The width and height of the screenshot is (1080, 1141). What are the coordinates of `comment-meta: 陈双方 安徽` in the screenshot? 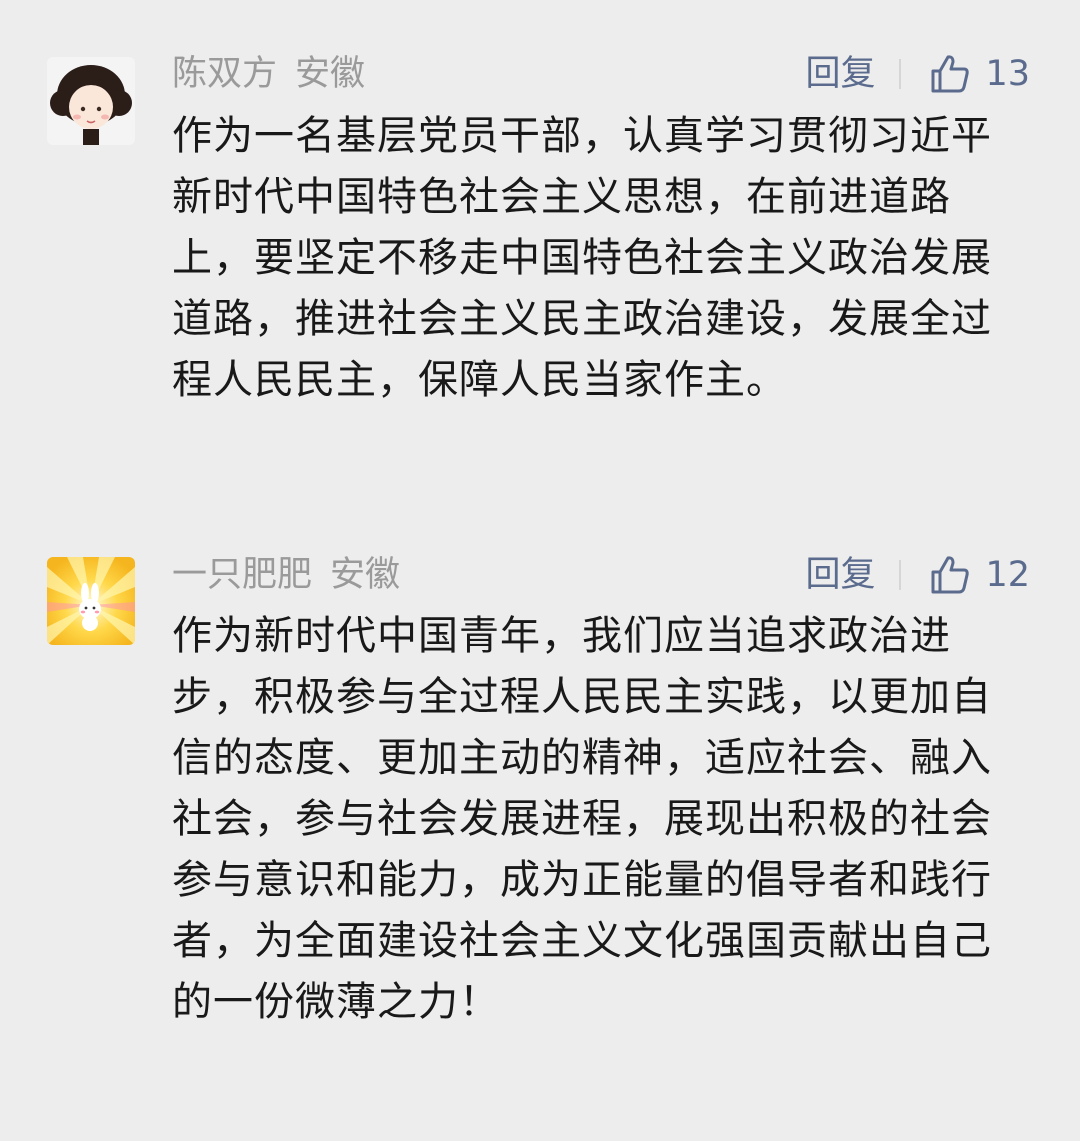 It's located at (268, 74).